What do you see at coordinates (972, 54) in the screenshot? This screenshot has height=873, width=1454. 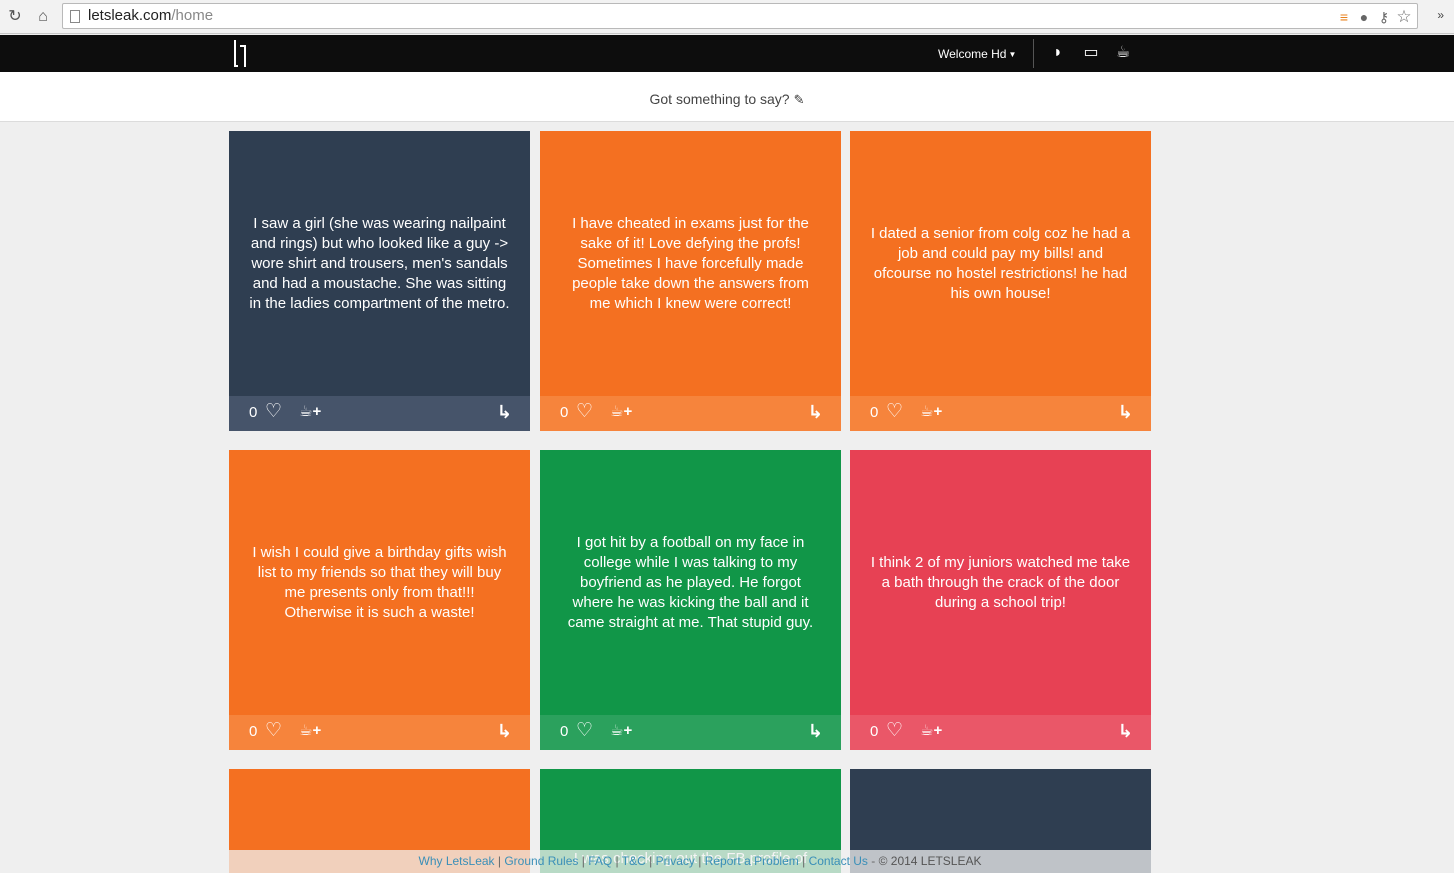 I see `welcome-label: Welcome Hd` at bounding box center [972, 54].